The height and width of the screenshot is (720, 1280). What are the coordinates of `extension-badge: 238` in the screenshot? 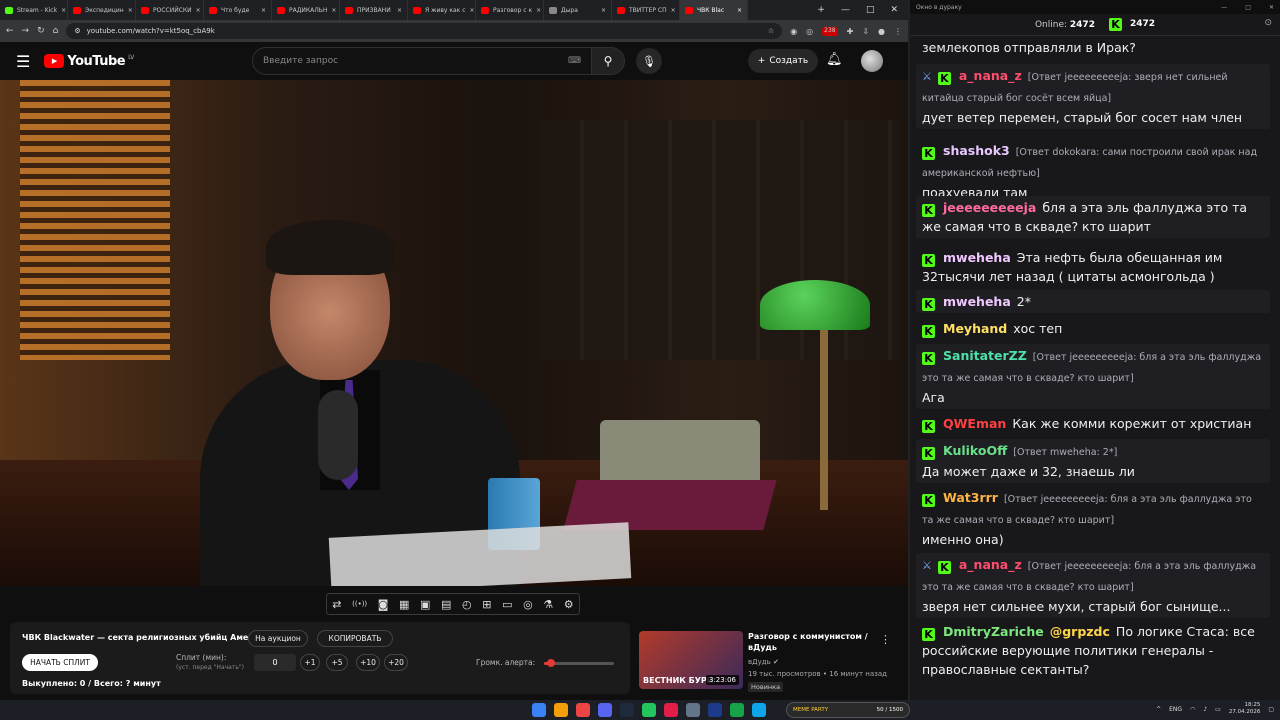 It's located at (830, 31).